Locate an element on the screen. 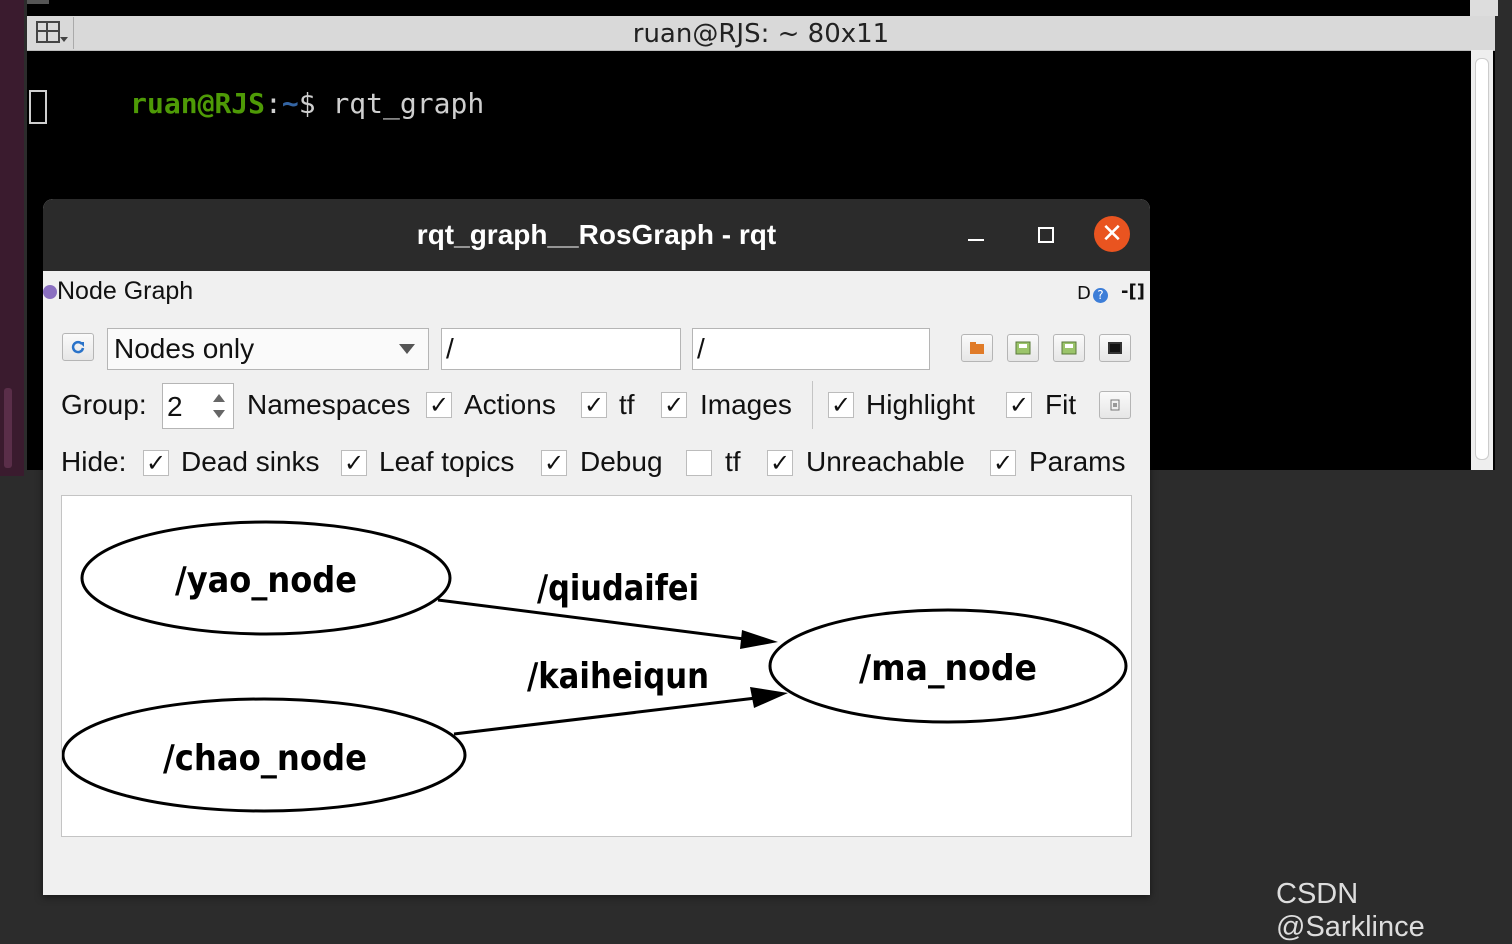 This screenshot has width=1512, height=944. dead-sinks-label: Dead sinks is located at coordinates (250, 461).